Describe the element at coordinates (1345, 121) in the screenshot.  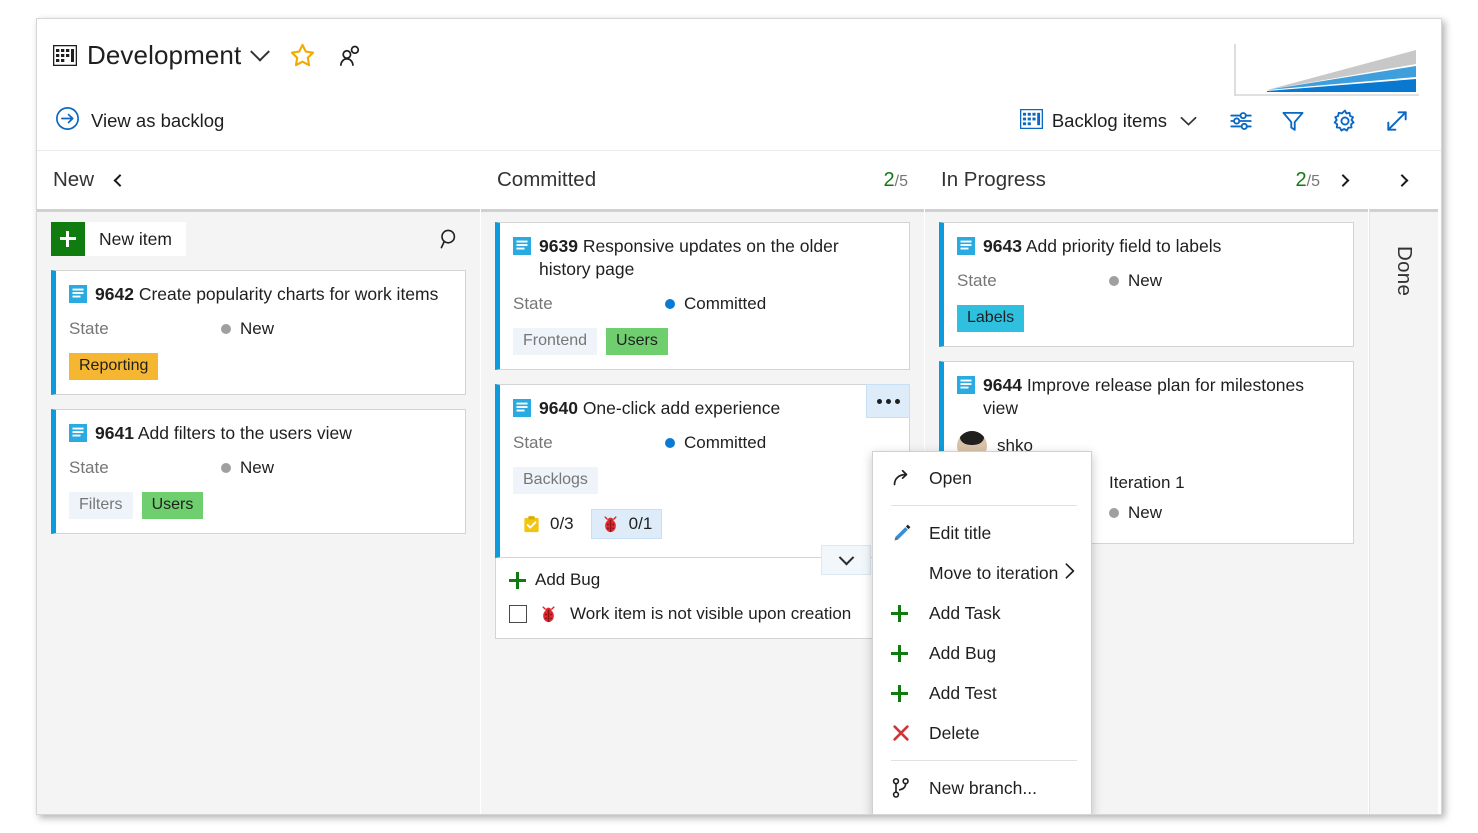
I see `gear-icon` at that location.